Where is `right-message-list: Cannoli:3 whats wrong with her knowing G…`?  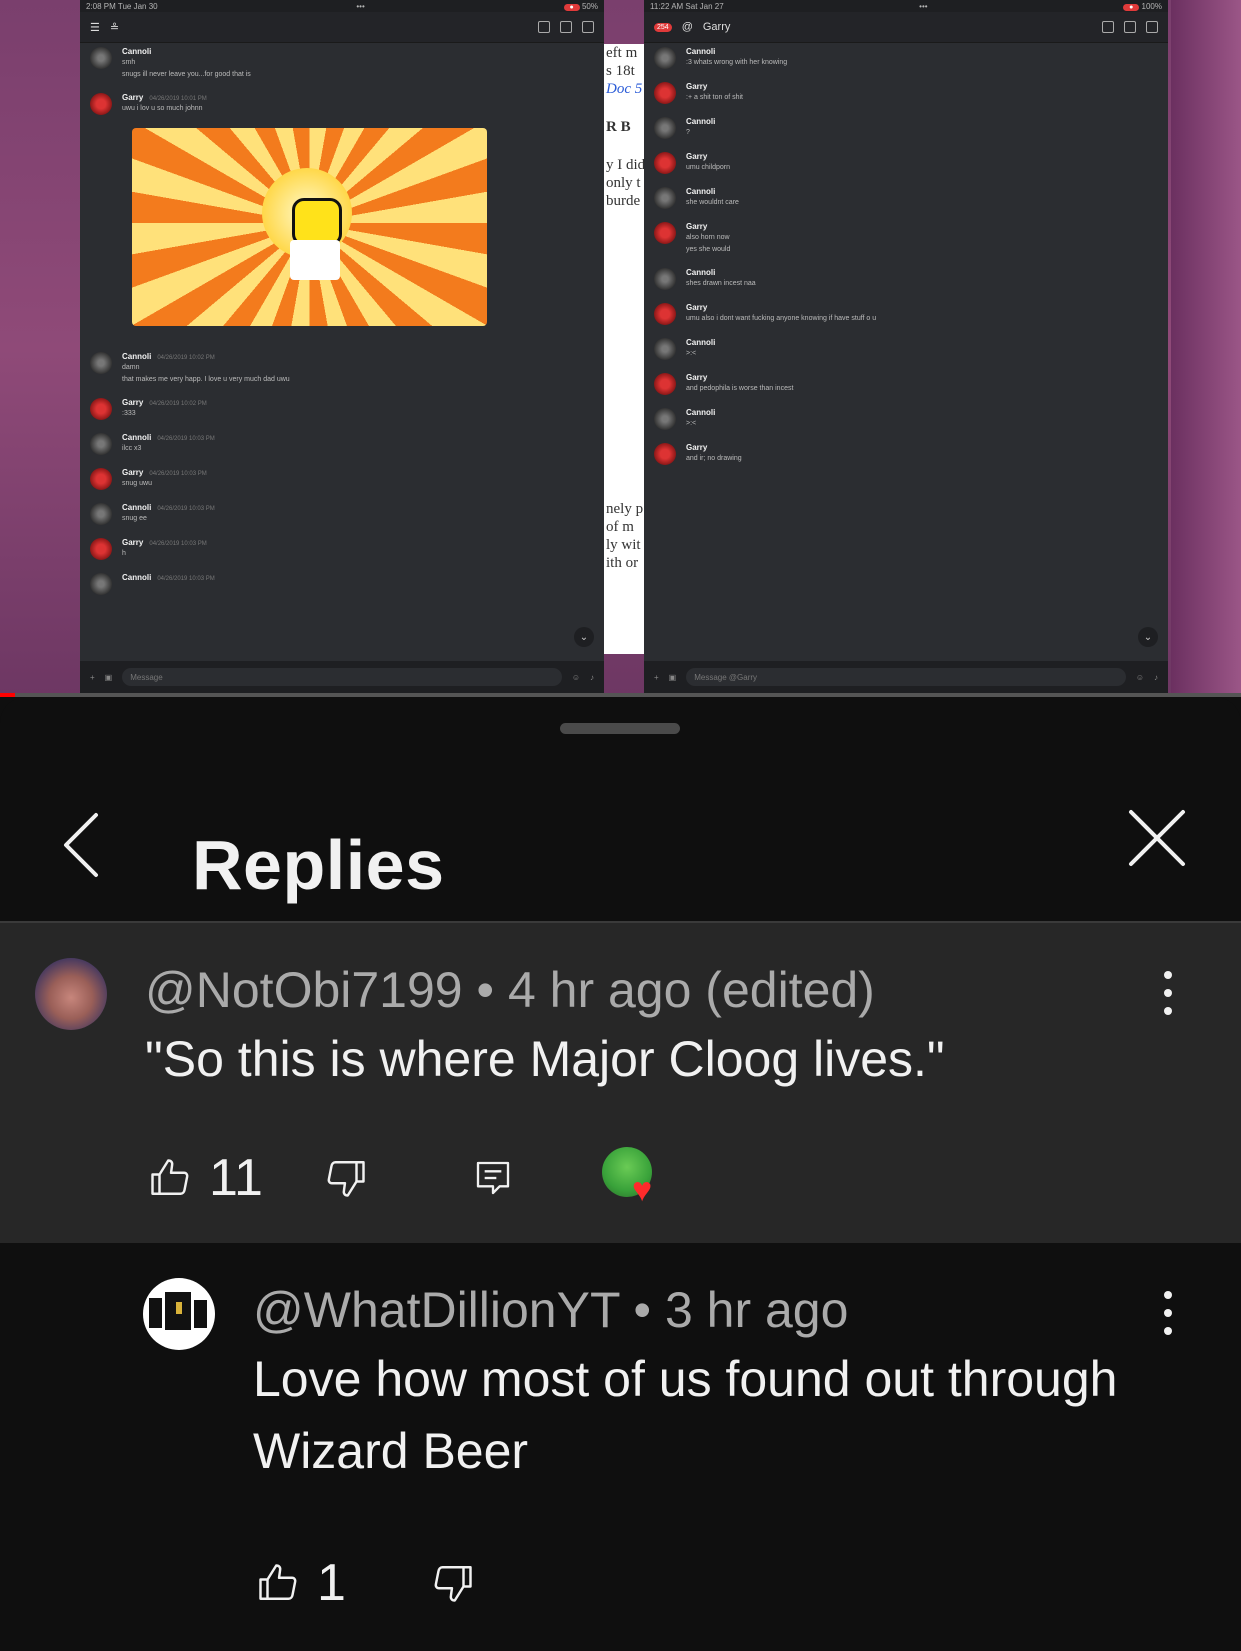
right-message-list: Cannoli:3 whats wrong with her knowing G… is located at coordinates (906, 262).